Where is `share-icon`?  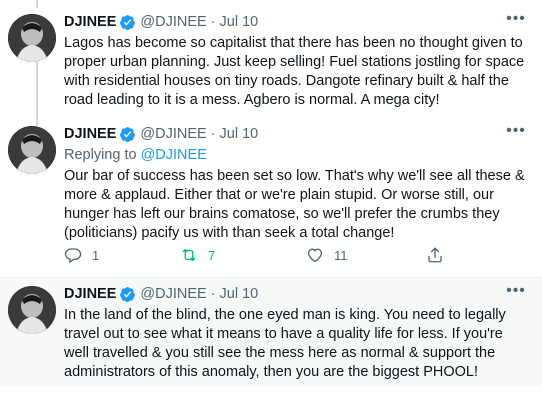
share-icon is located at coordinates (435, 255).